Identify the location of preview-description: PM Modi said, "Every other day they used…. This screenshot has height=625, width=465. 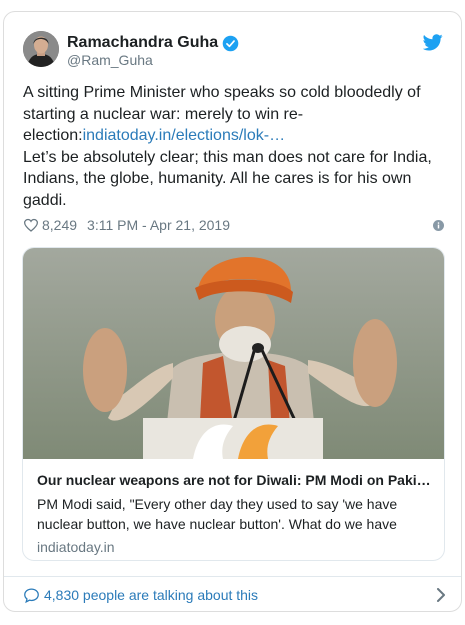
(217, 514).